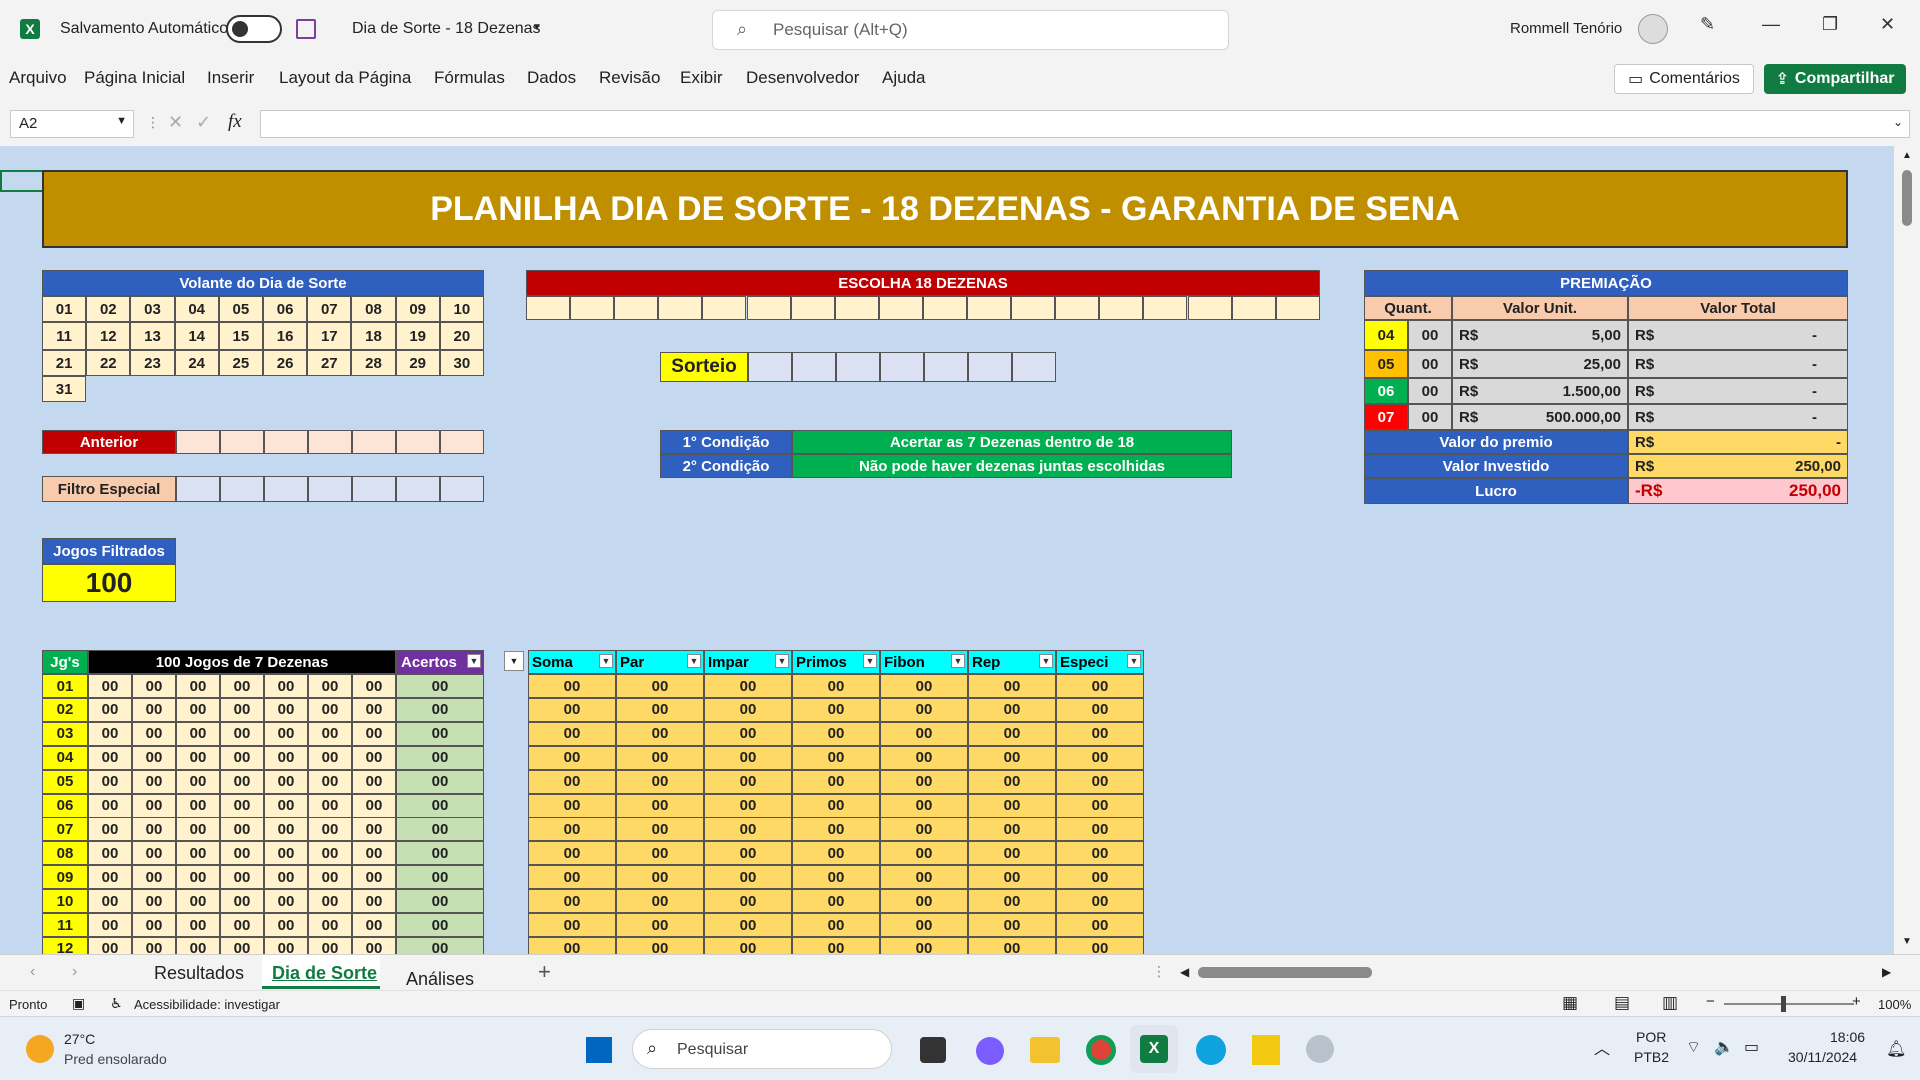 The height and width of the screenshot is (1080, 1920). What do you see at coordinates (78, 1003) in the screenshot?
I see `macro-icon: ▣` at bounding box center [78, 1003].